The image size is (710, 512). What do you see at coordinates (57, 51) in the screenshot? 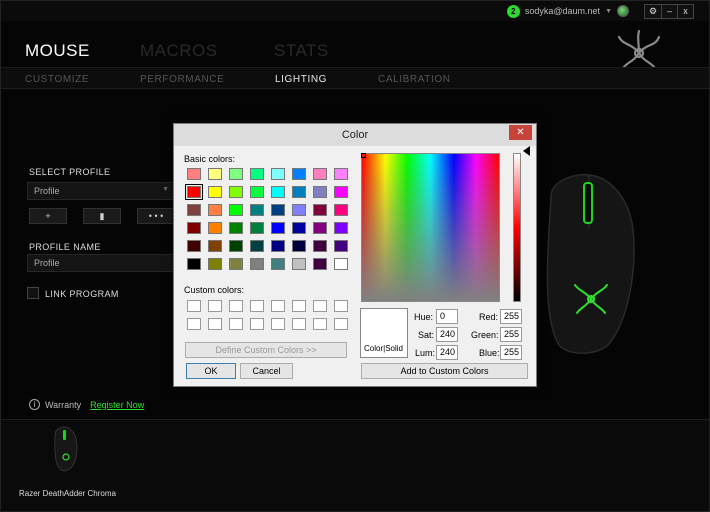
I see `tab-mouse: MOUSE` at bounding box center [57, 51].